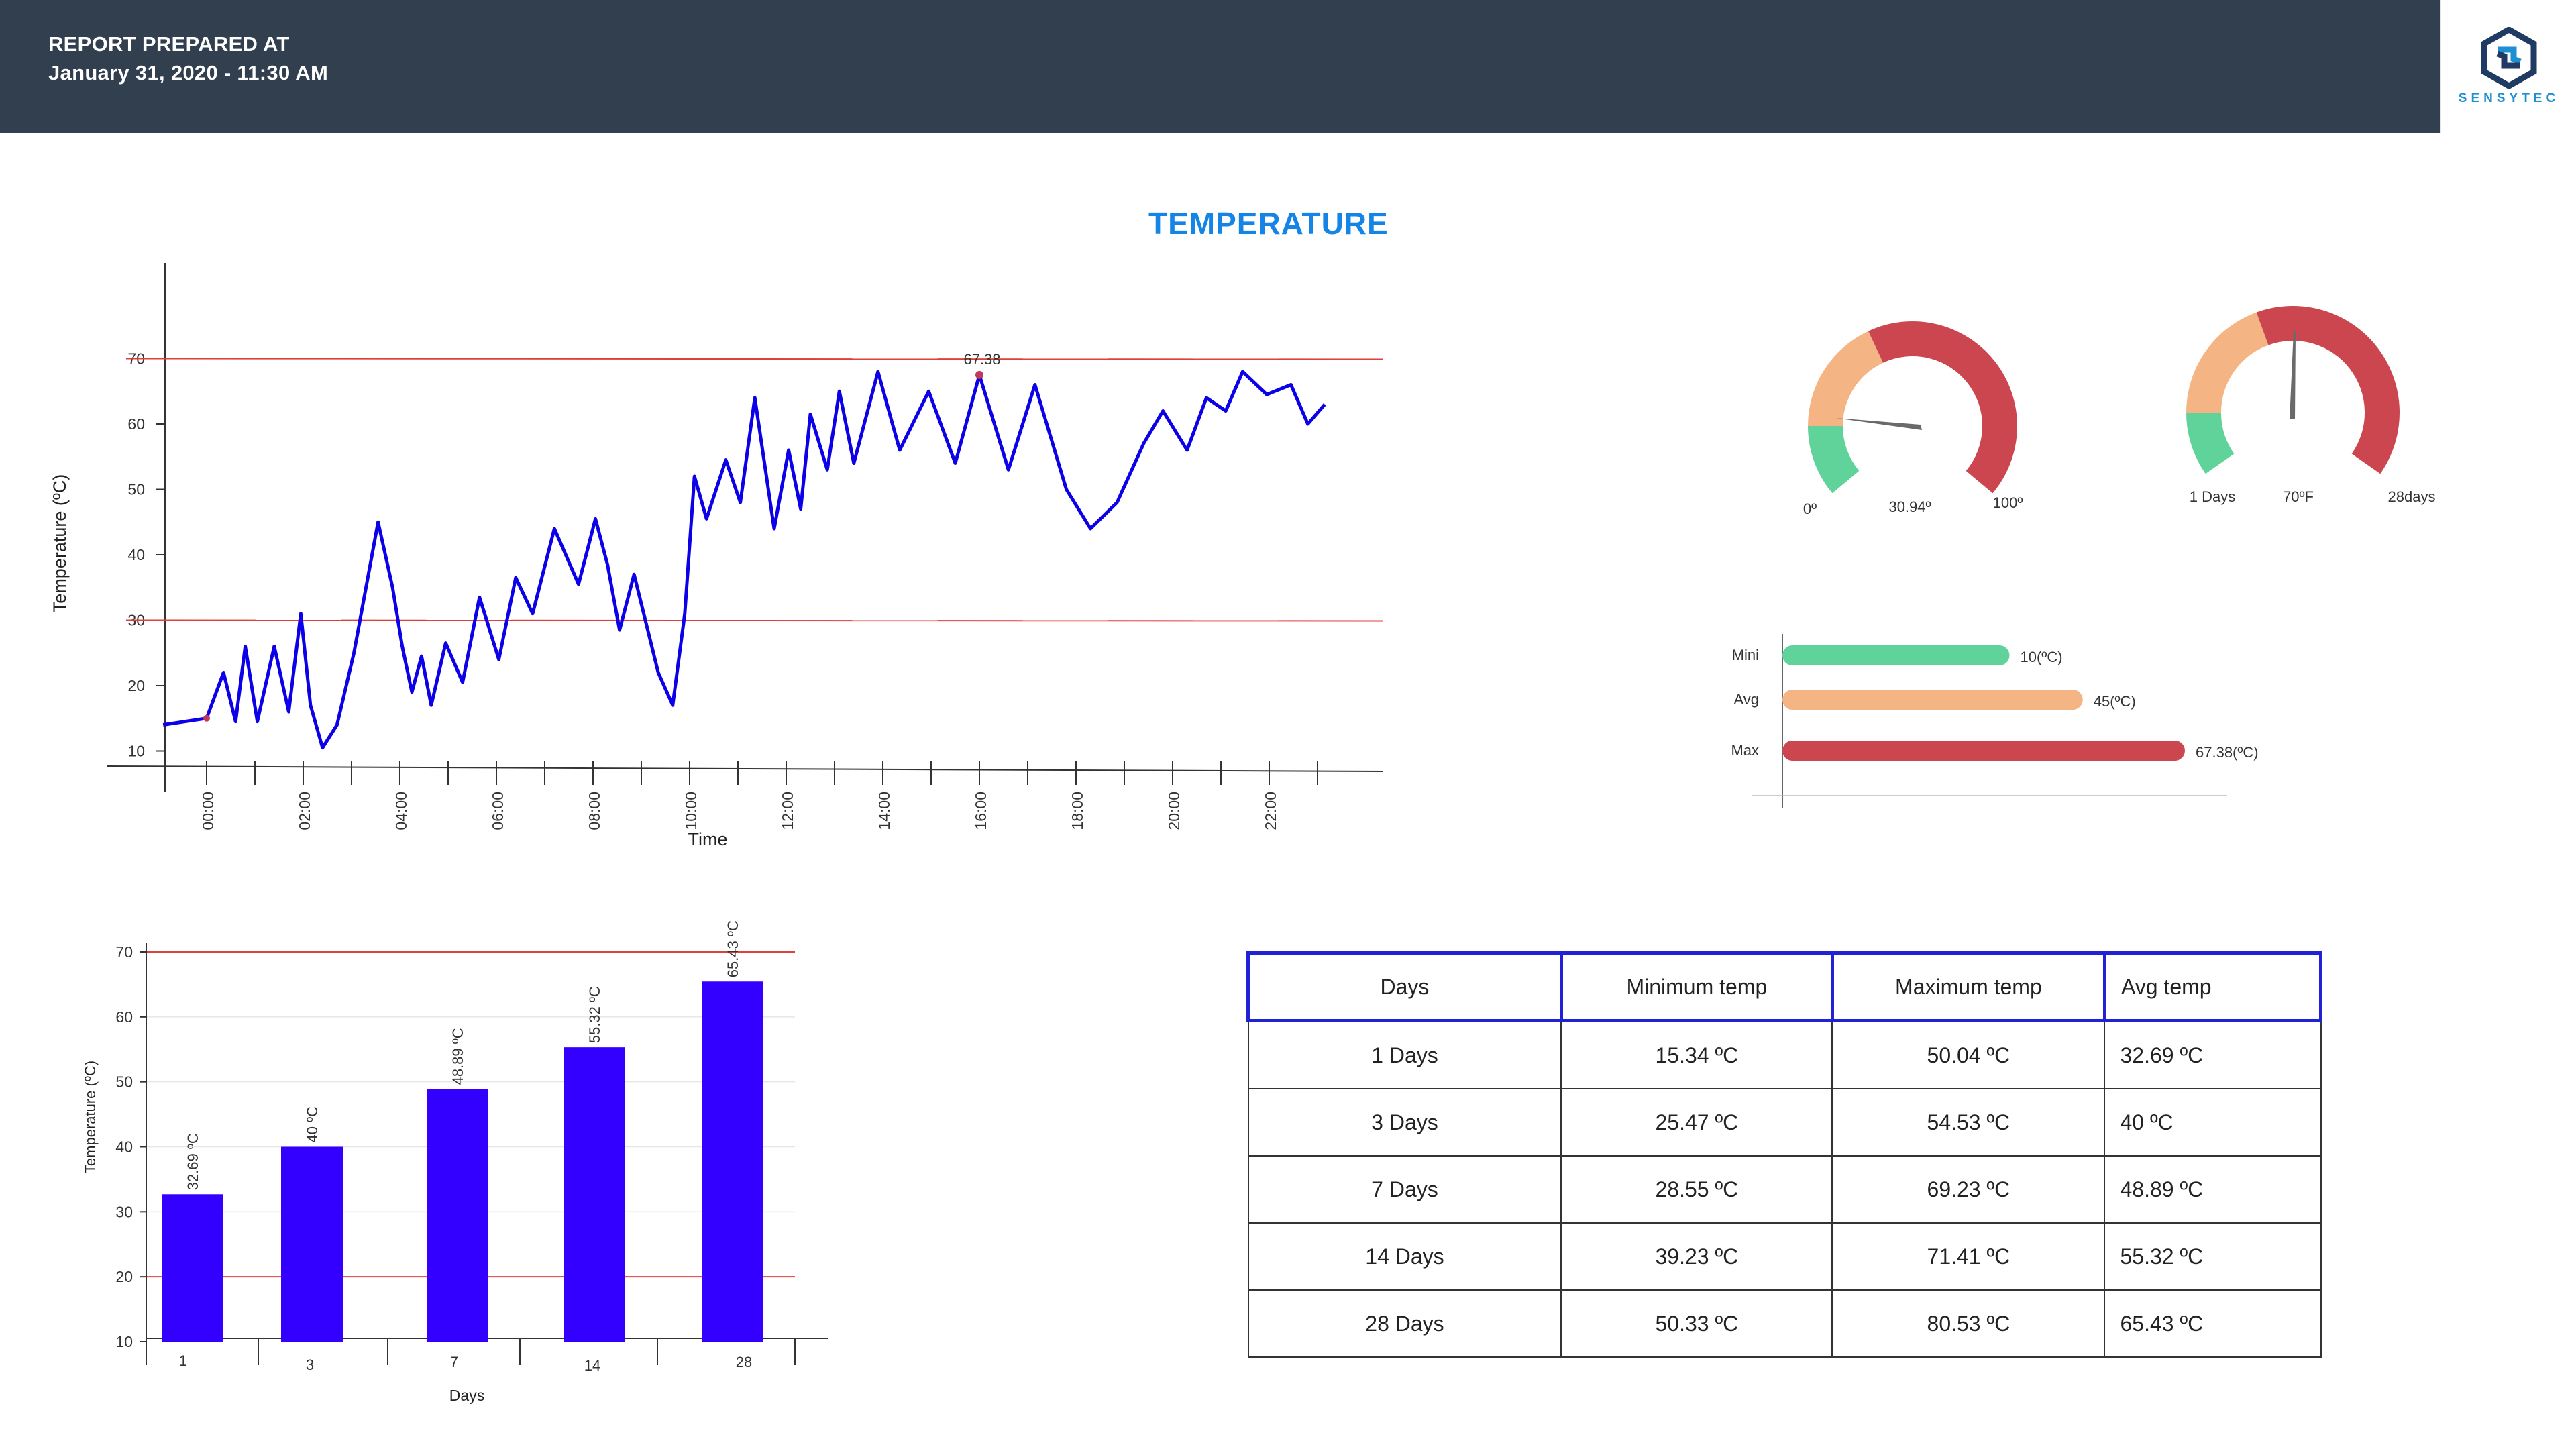 The width and height of the screenshot is (2576, 1449). Describe the element at coordinates (1810, 508) in the screenshot. I see `gauge-min-label: 0º` at that location.